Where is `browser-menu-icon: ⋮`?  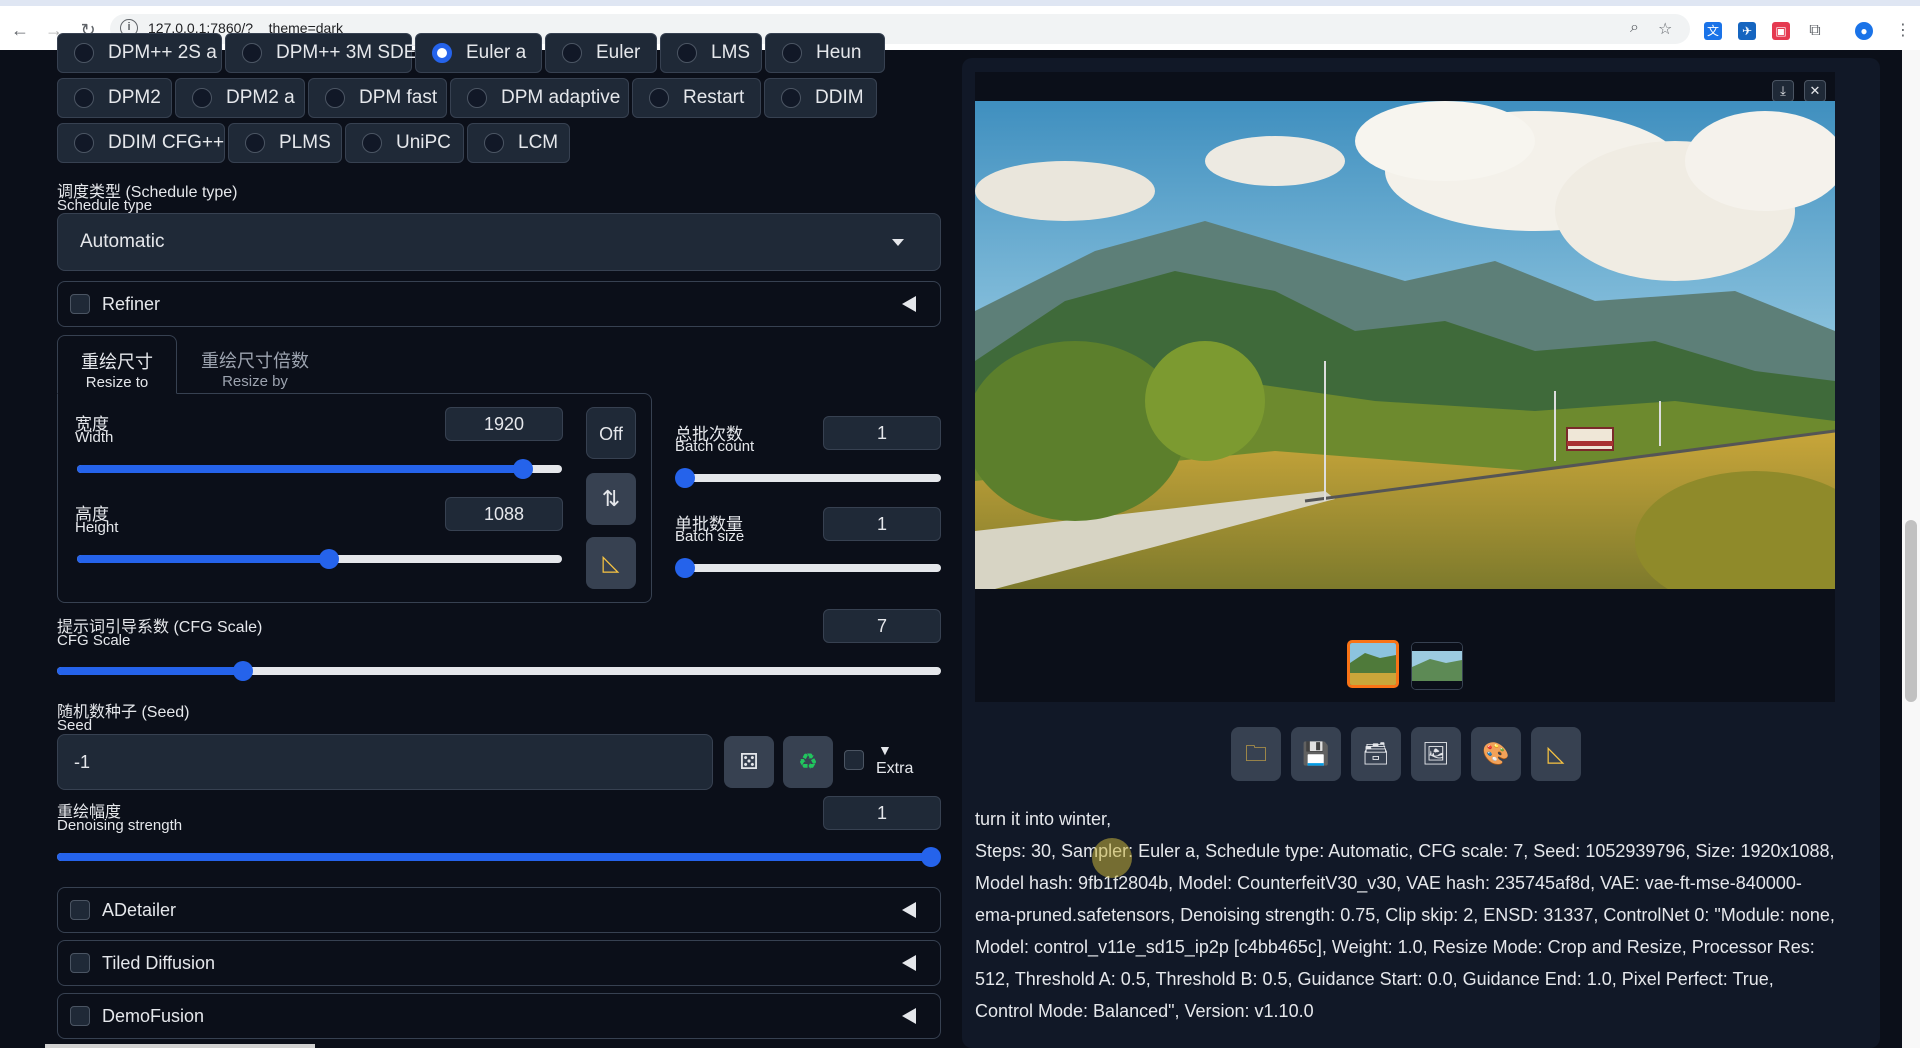
browser-menu-icon: ⋮ is located at coordinates (1903, 31).